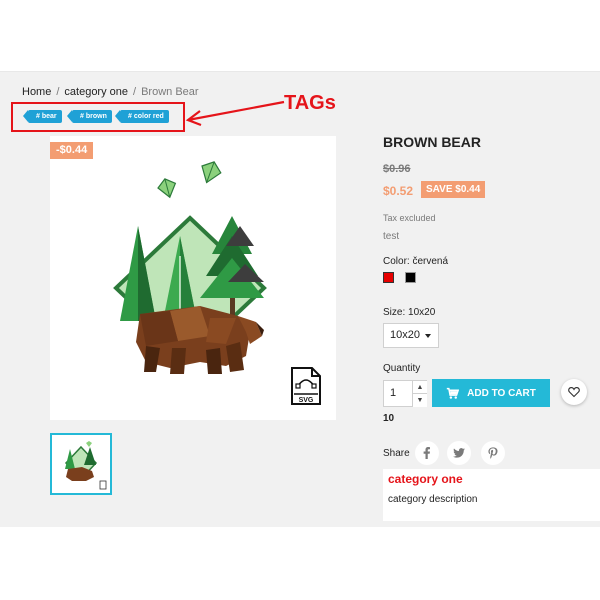 The image size is (600, 600). What do you see at coordinates (300, 563) in the screenshot?
I see `footer-area` at bounding box center [300, 563].